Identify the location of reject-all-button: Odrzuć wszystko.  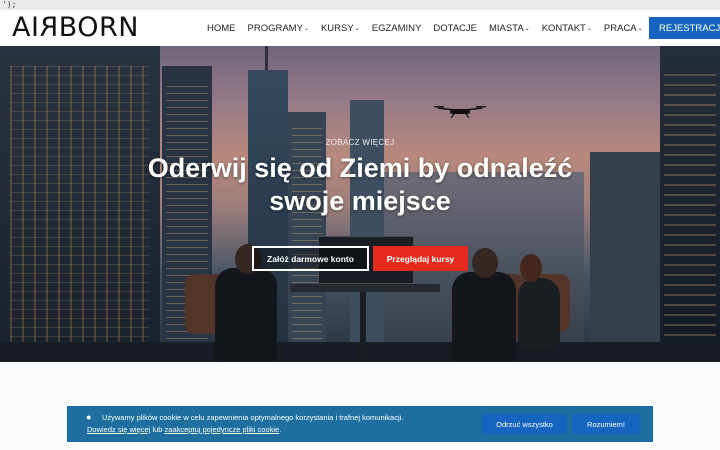
(524, 424).